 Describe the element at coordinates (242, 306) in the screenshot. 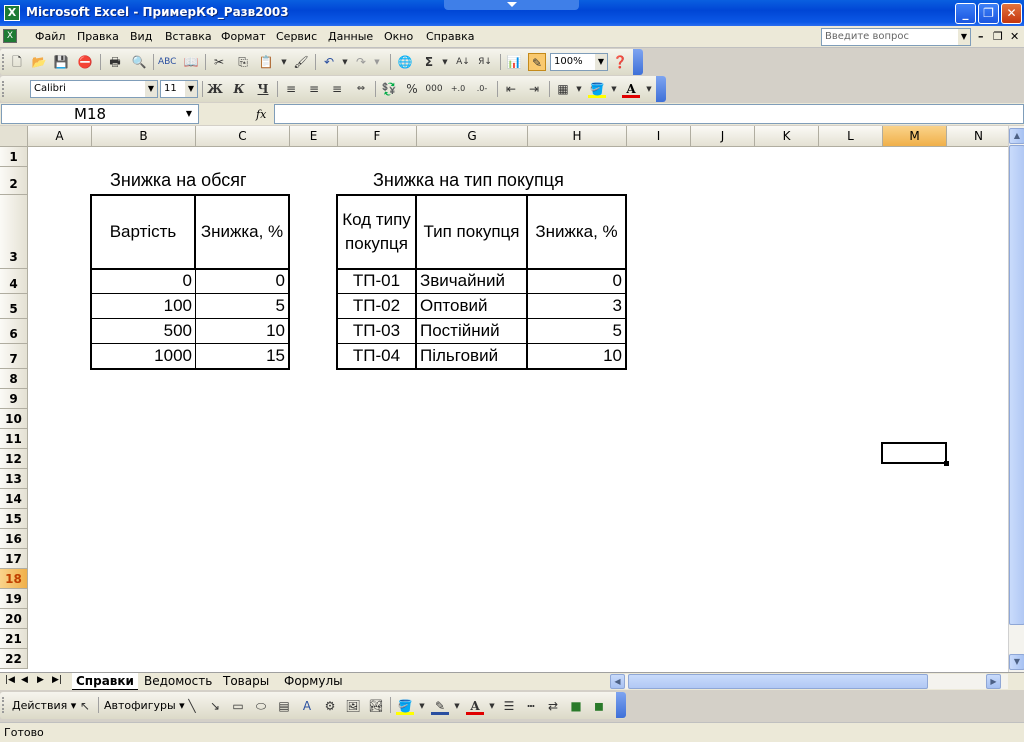

I see `table-cell: 5` at that location.